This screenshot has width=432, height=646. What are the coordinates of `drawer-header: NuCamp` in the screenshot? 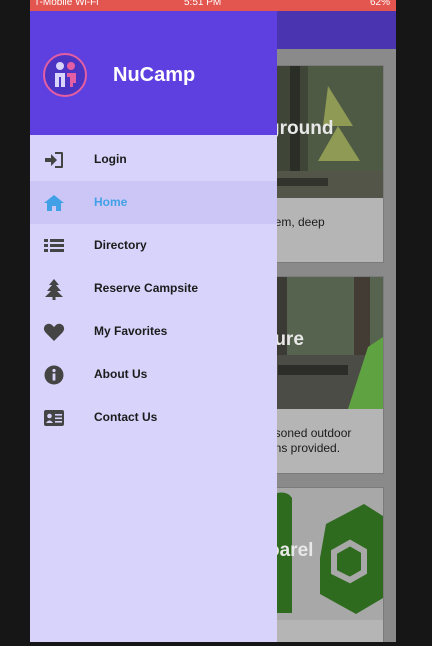 It's located at (153, 73).